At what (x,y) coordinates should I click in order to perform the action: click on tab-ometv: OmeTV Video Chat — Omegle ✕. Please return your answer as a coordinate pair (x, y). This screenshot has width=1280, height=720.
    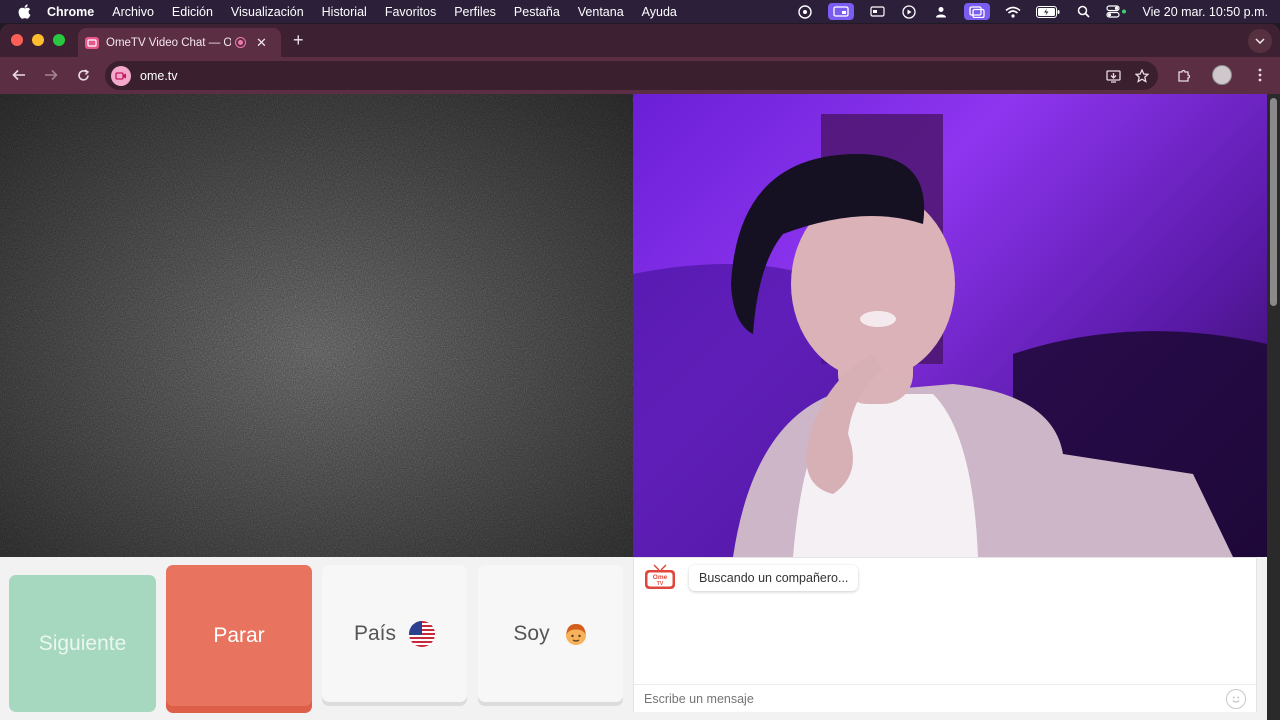
    Looking at the image, I should click on (179, 42).